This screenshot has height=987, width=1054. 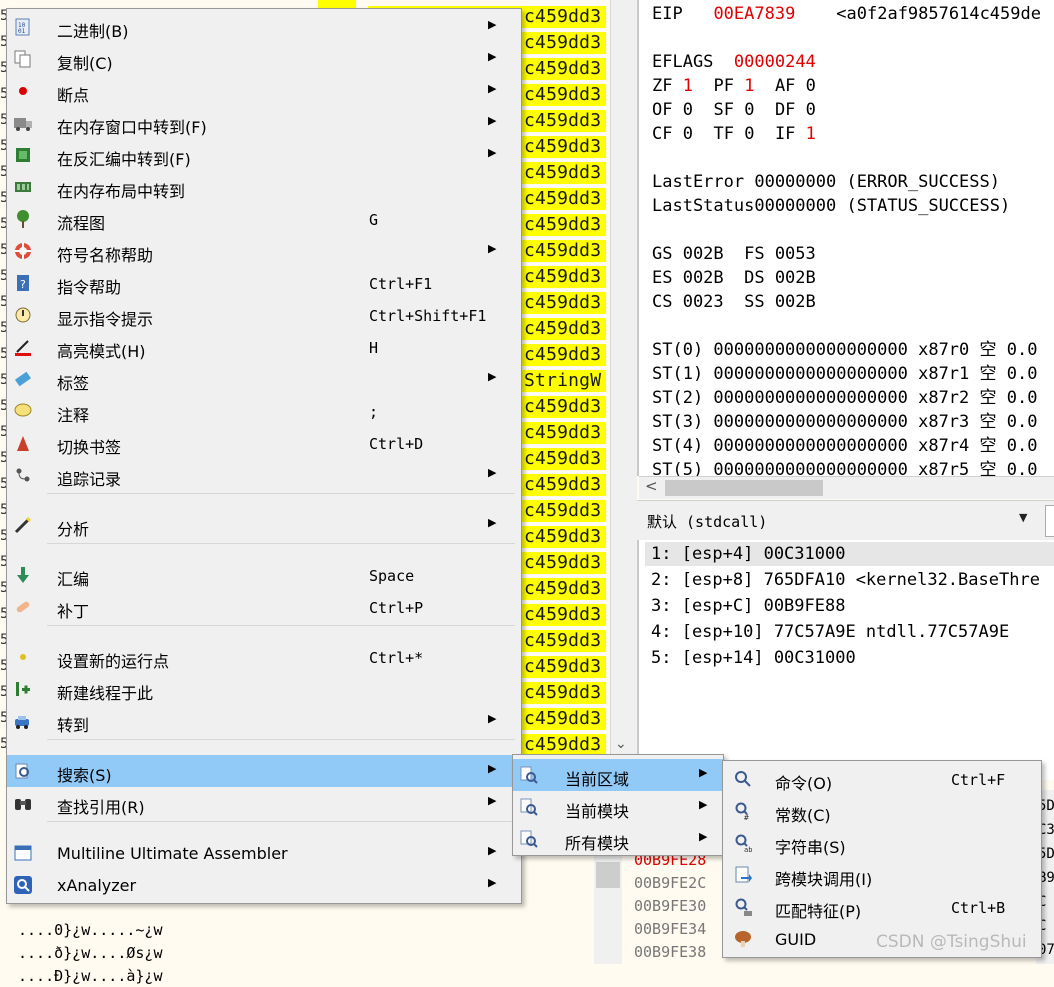 What do you see at coordinates (882, 779) in the screenshot?
I see `menu-item-command-search: 命令(O) Ctrl+F` at bounding box center [882, 779].